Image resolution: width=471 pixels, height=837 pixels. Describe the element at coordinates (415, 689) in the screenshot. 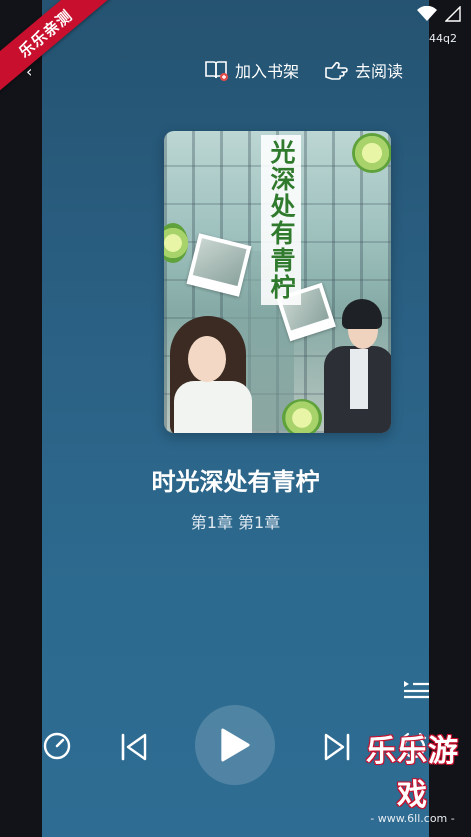

I see `playlist-icon` at that location.